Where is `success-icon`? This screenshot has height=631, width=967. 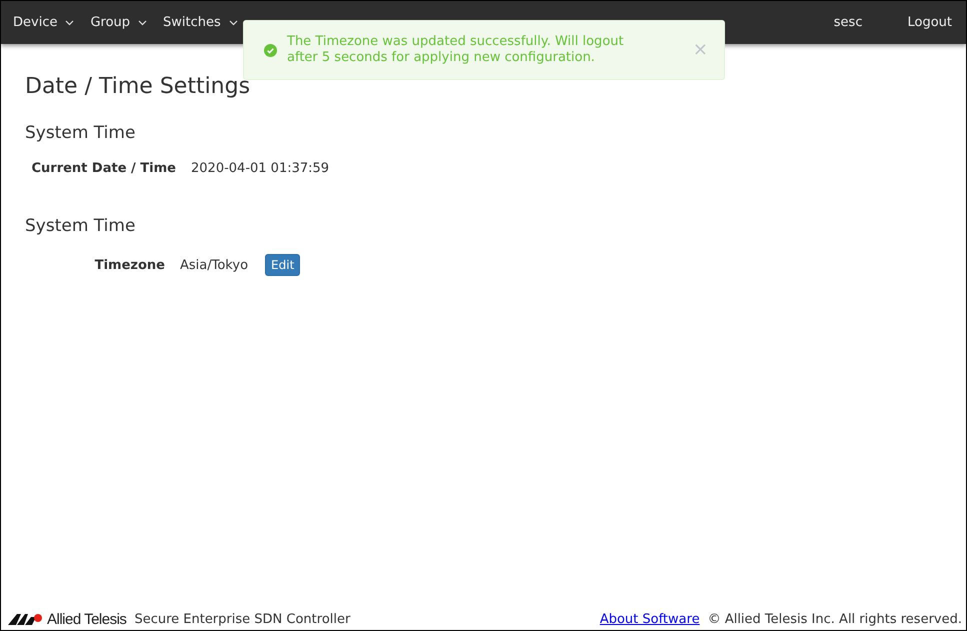 success-icon is located at coordinates (270, 50).